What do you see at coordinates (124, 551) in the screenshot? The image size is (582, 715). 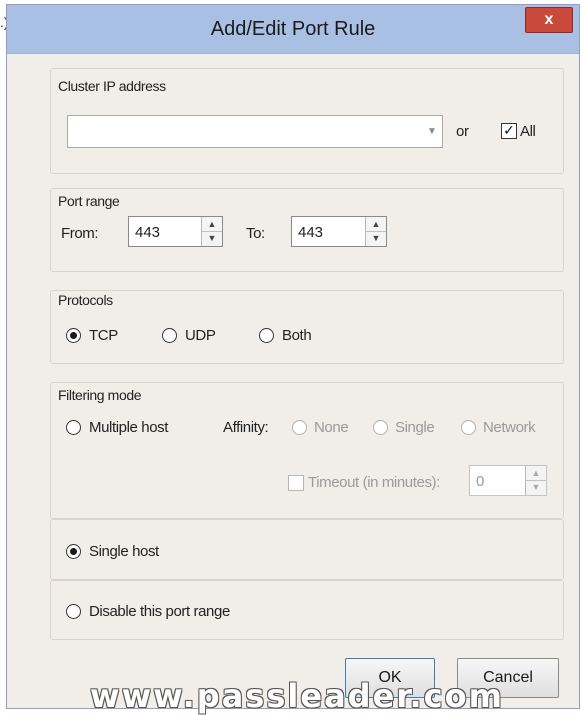 I see `single-host-label: Single host` at bounding box center [124, 551].